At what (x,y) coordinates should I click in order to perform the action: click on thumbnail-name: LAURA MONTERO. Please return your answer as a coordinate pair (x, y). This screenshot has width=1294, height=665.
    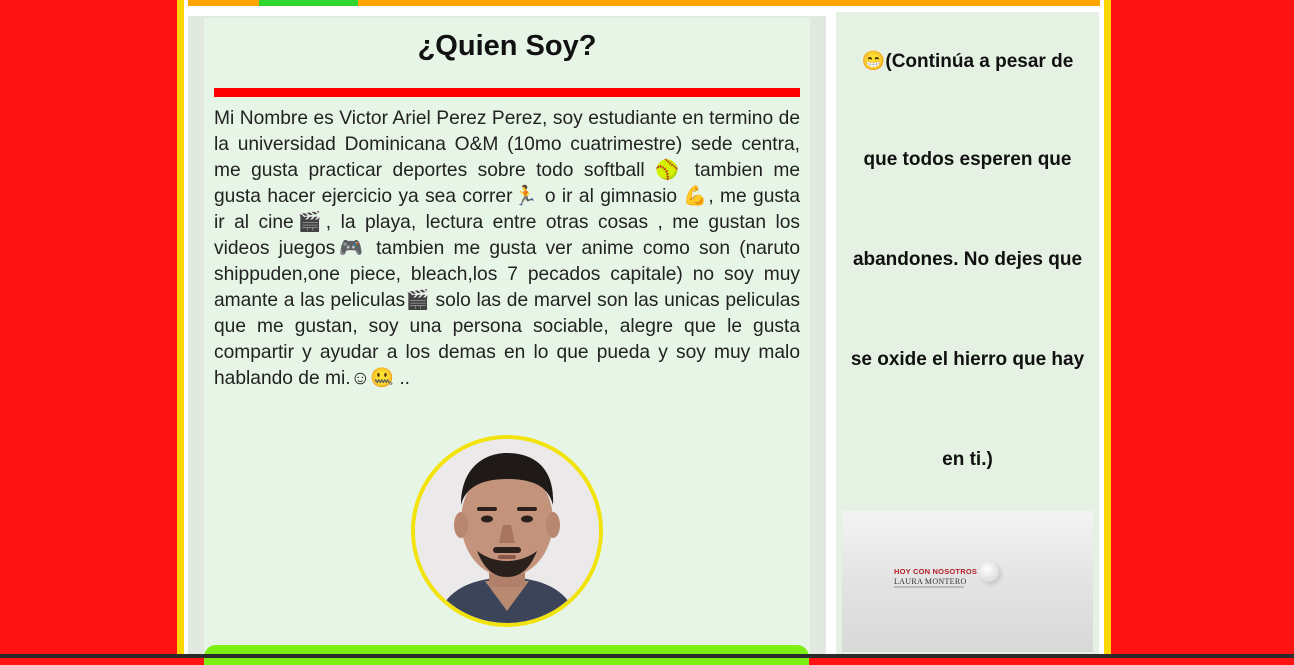
    Looking at the image, I should click on (930, 581).